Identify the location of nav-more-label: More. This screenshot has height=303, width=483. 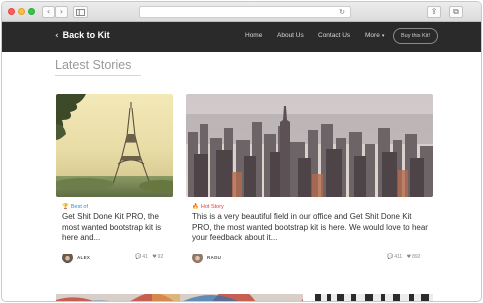
(372, 35).